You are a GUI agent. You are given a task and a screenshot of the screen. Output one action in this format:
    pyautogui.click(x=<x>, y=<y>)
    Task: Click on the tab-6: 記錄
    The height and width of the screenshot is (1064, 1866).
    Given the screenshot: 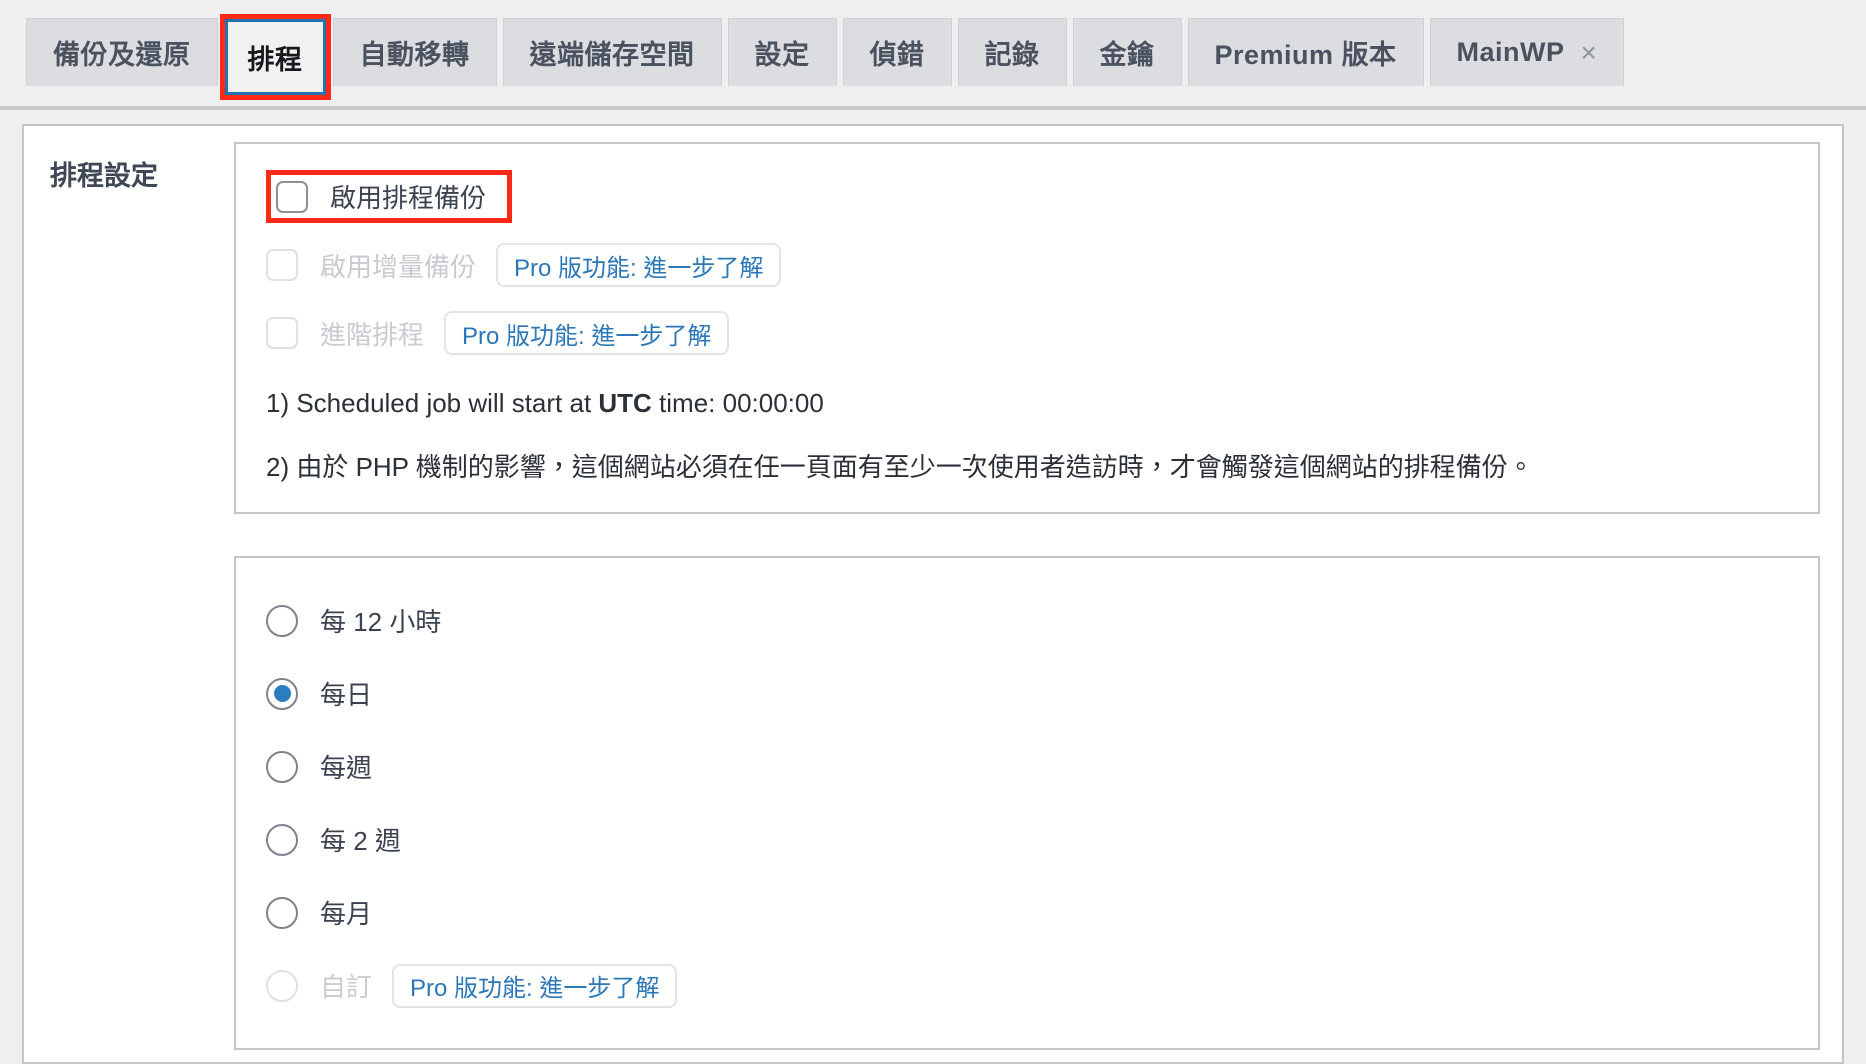 What is the action you would take?
    pyautogui.click(x=1012, y=52)
    